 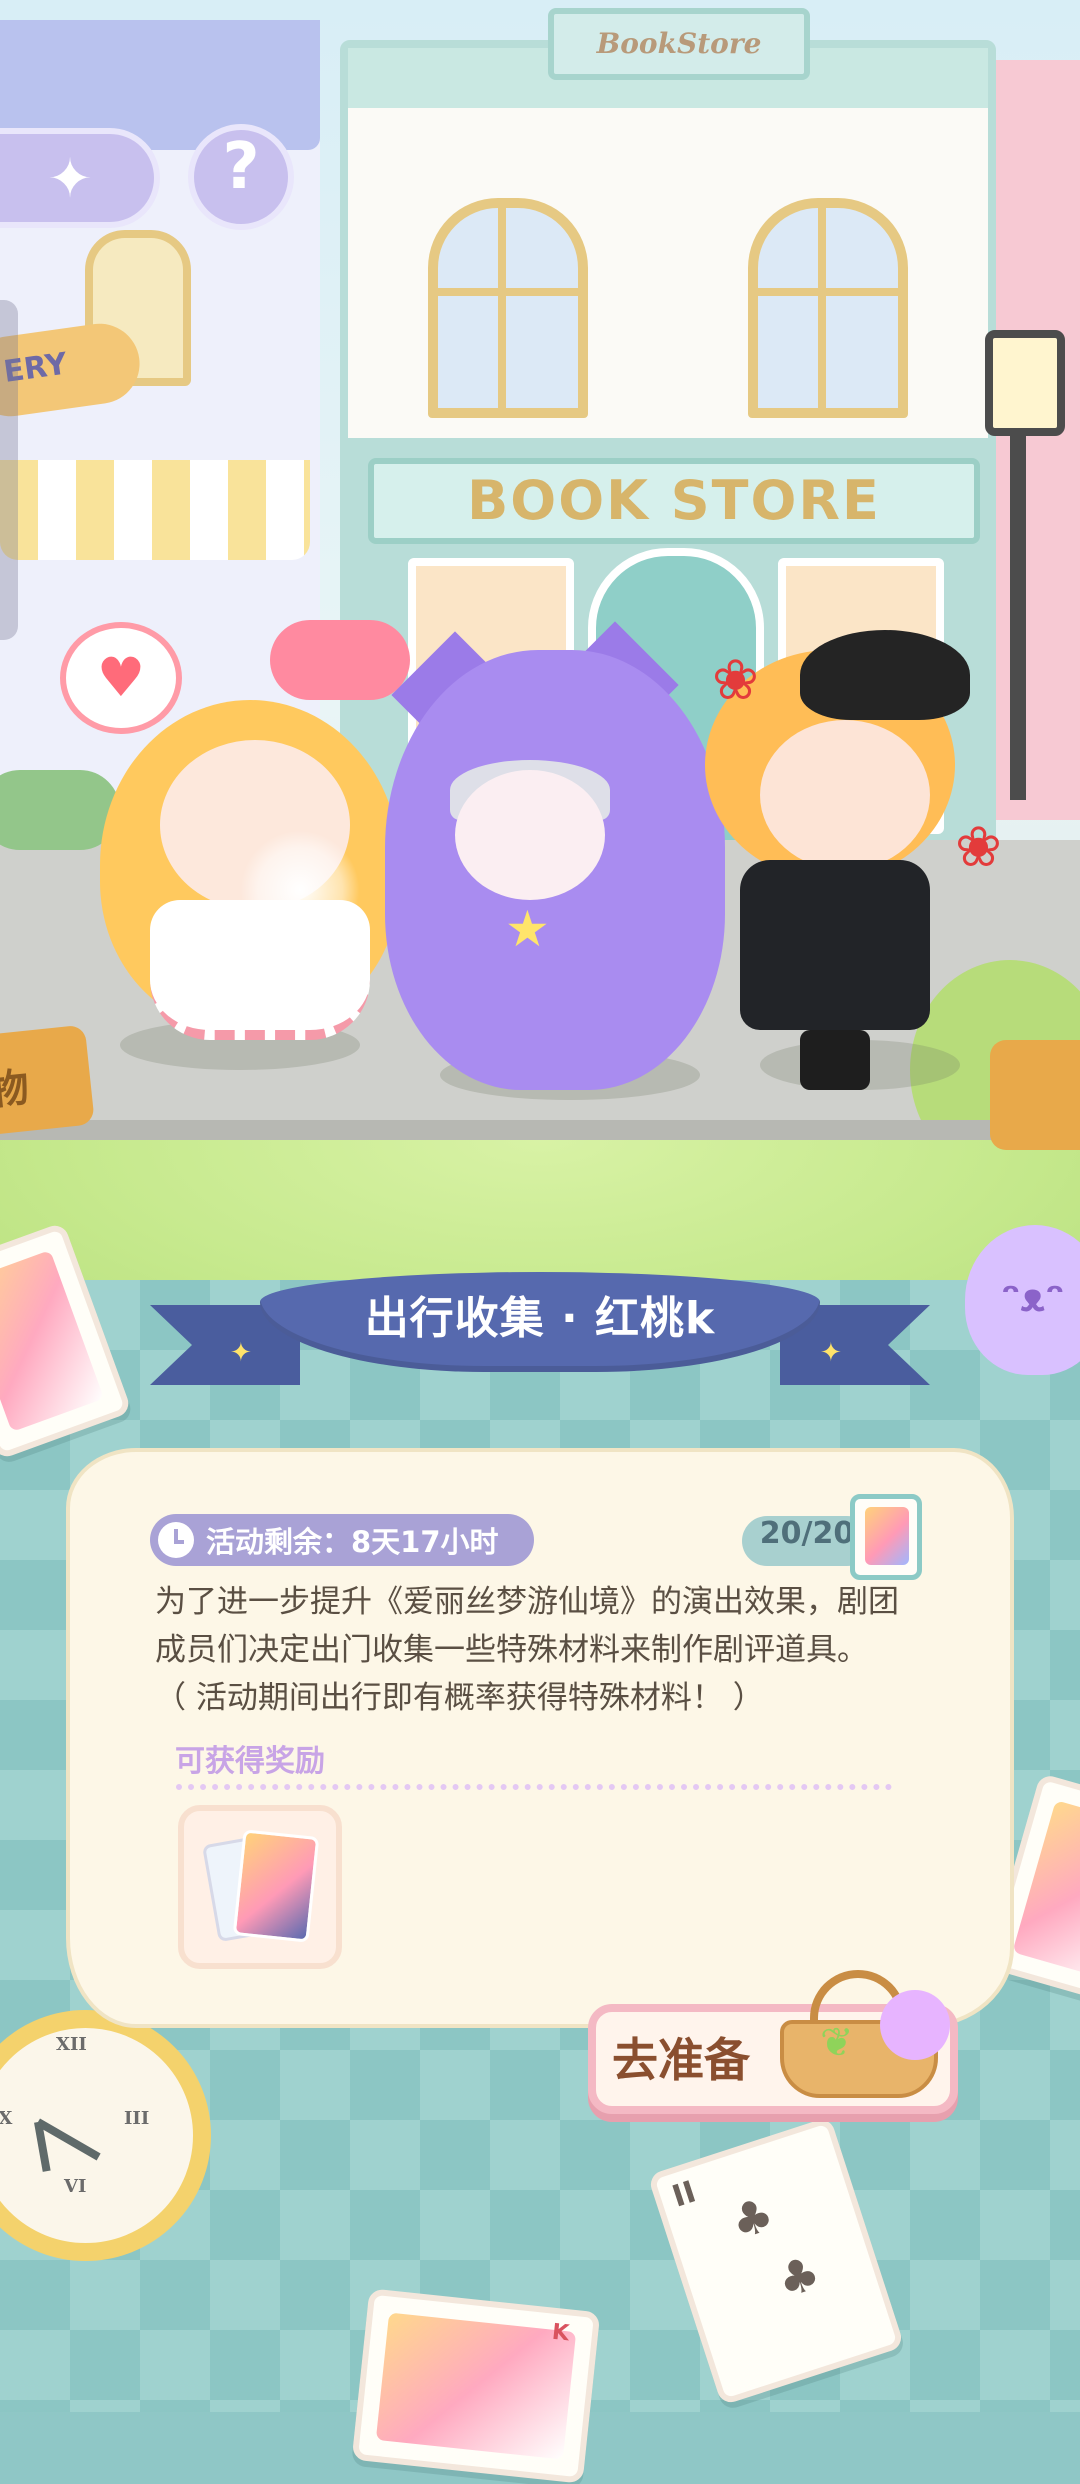 I want to click on bookstore-upper-window-left, so click(x=508, y=308).